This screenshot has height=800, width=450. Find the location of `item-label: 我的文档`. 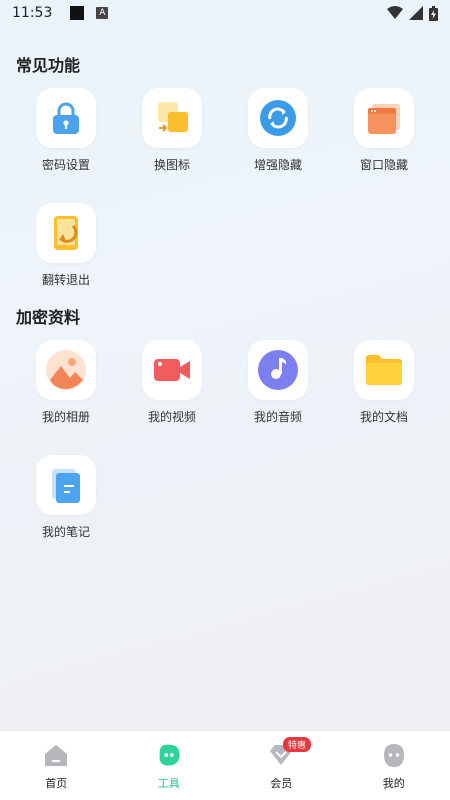

item-label: 我的文档 is located at coordinates (383, 417).